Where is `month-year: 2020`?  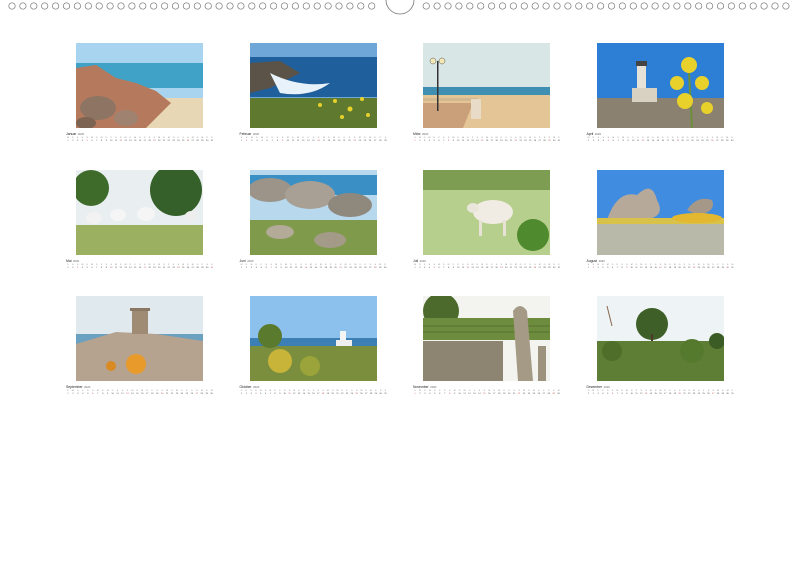
month-year: 2020 is located at coordinates (250, 261).